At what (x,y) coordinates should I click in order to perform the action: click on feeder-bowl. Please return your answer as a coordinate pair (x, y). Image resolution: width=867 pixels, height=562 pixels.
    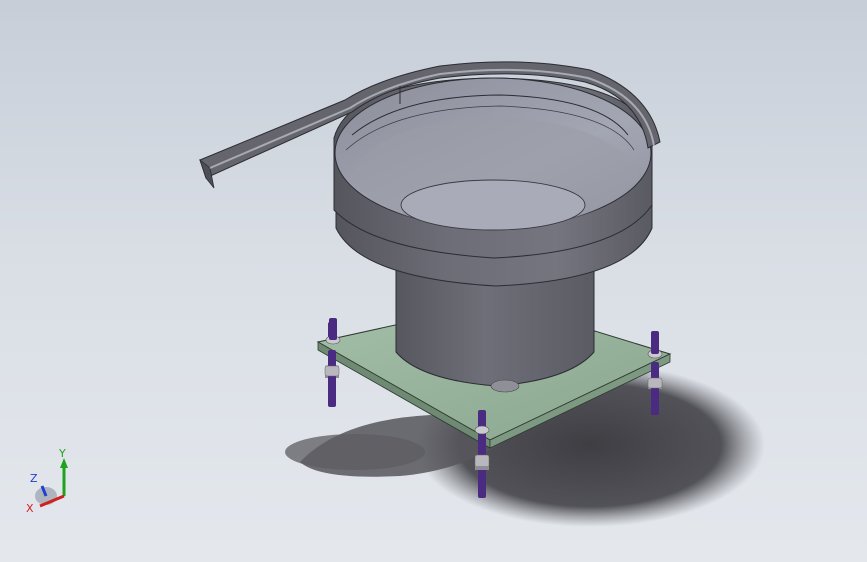
    Looking at the image, I should click on (493, 182).